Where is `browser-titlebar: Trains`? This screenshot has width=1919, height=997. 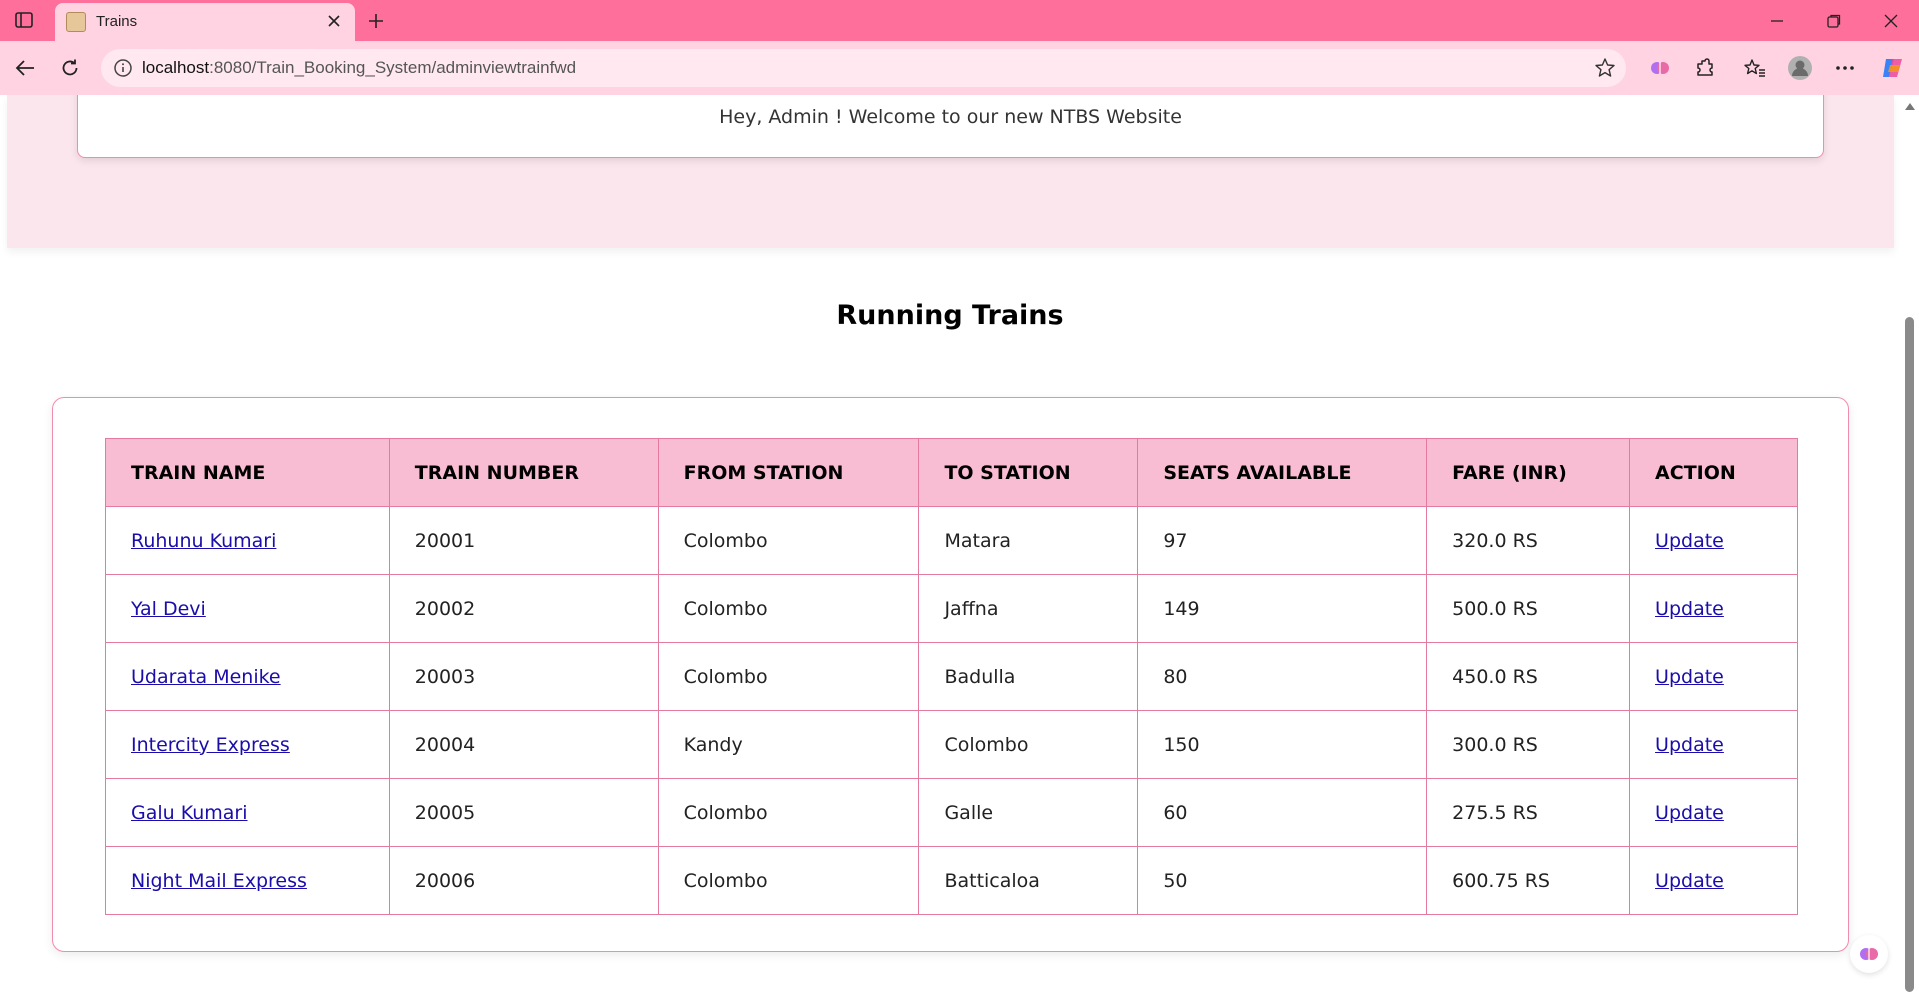
browser-titlebar: Trains is located at coordinates (959, 20).